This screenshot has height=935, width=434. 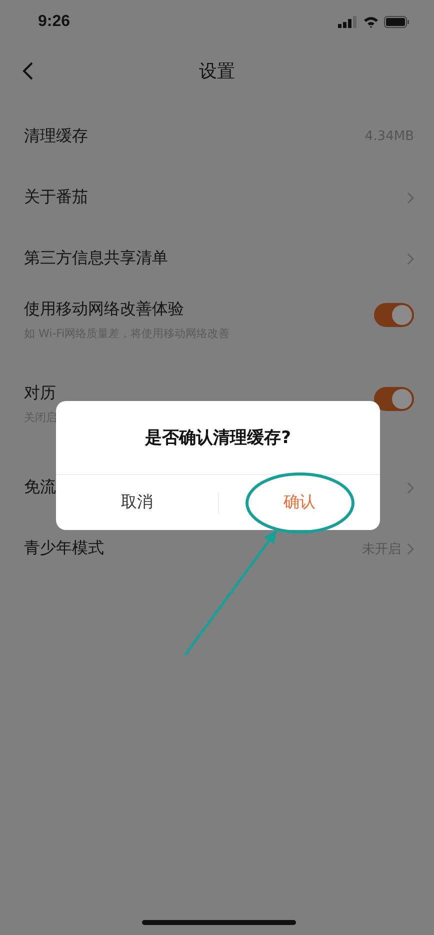 I want to click on status-time: 9:26, so click(x=54, y=22).